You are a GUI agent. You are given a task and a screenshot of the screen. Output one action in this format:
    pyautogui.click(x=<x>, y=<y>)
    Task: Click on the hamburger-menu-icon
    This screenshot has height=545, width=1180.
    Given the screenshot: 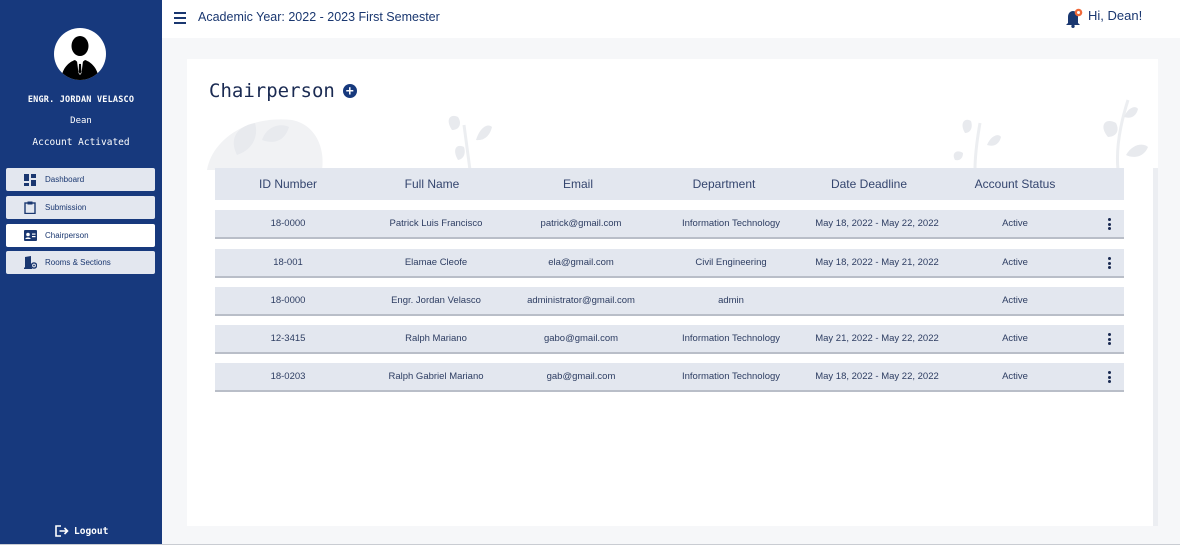 What is the action you would take?
    pyautogui.click(x=180, y=18)
    